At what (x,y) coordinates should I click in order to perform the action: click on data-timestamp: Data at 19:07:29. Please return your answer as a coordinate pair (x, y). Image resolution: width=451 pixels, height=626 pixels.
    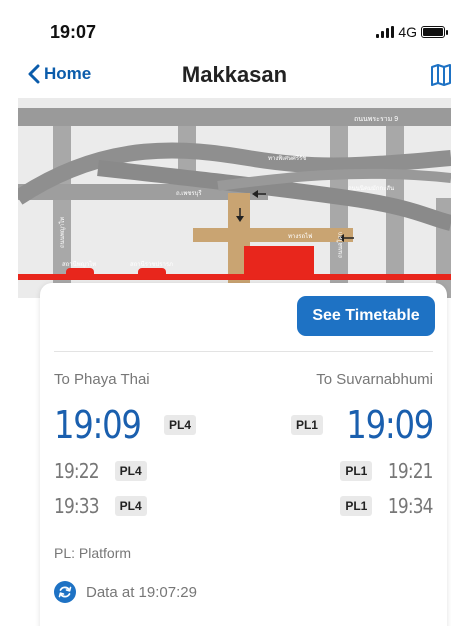
    Looking at the image, I should click on (125, 592).